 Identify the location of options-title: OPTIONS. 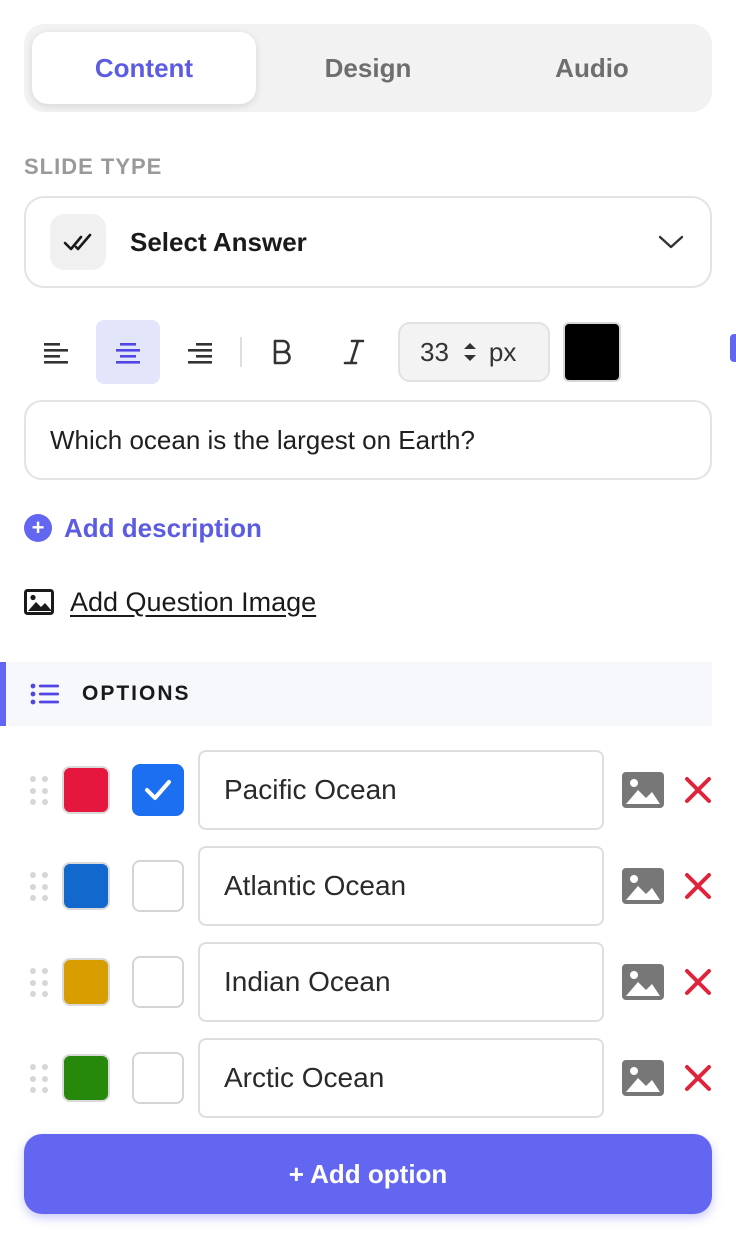
(136, 693).